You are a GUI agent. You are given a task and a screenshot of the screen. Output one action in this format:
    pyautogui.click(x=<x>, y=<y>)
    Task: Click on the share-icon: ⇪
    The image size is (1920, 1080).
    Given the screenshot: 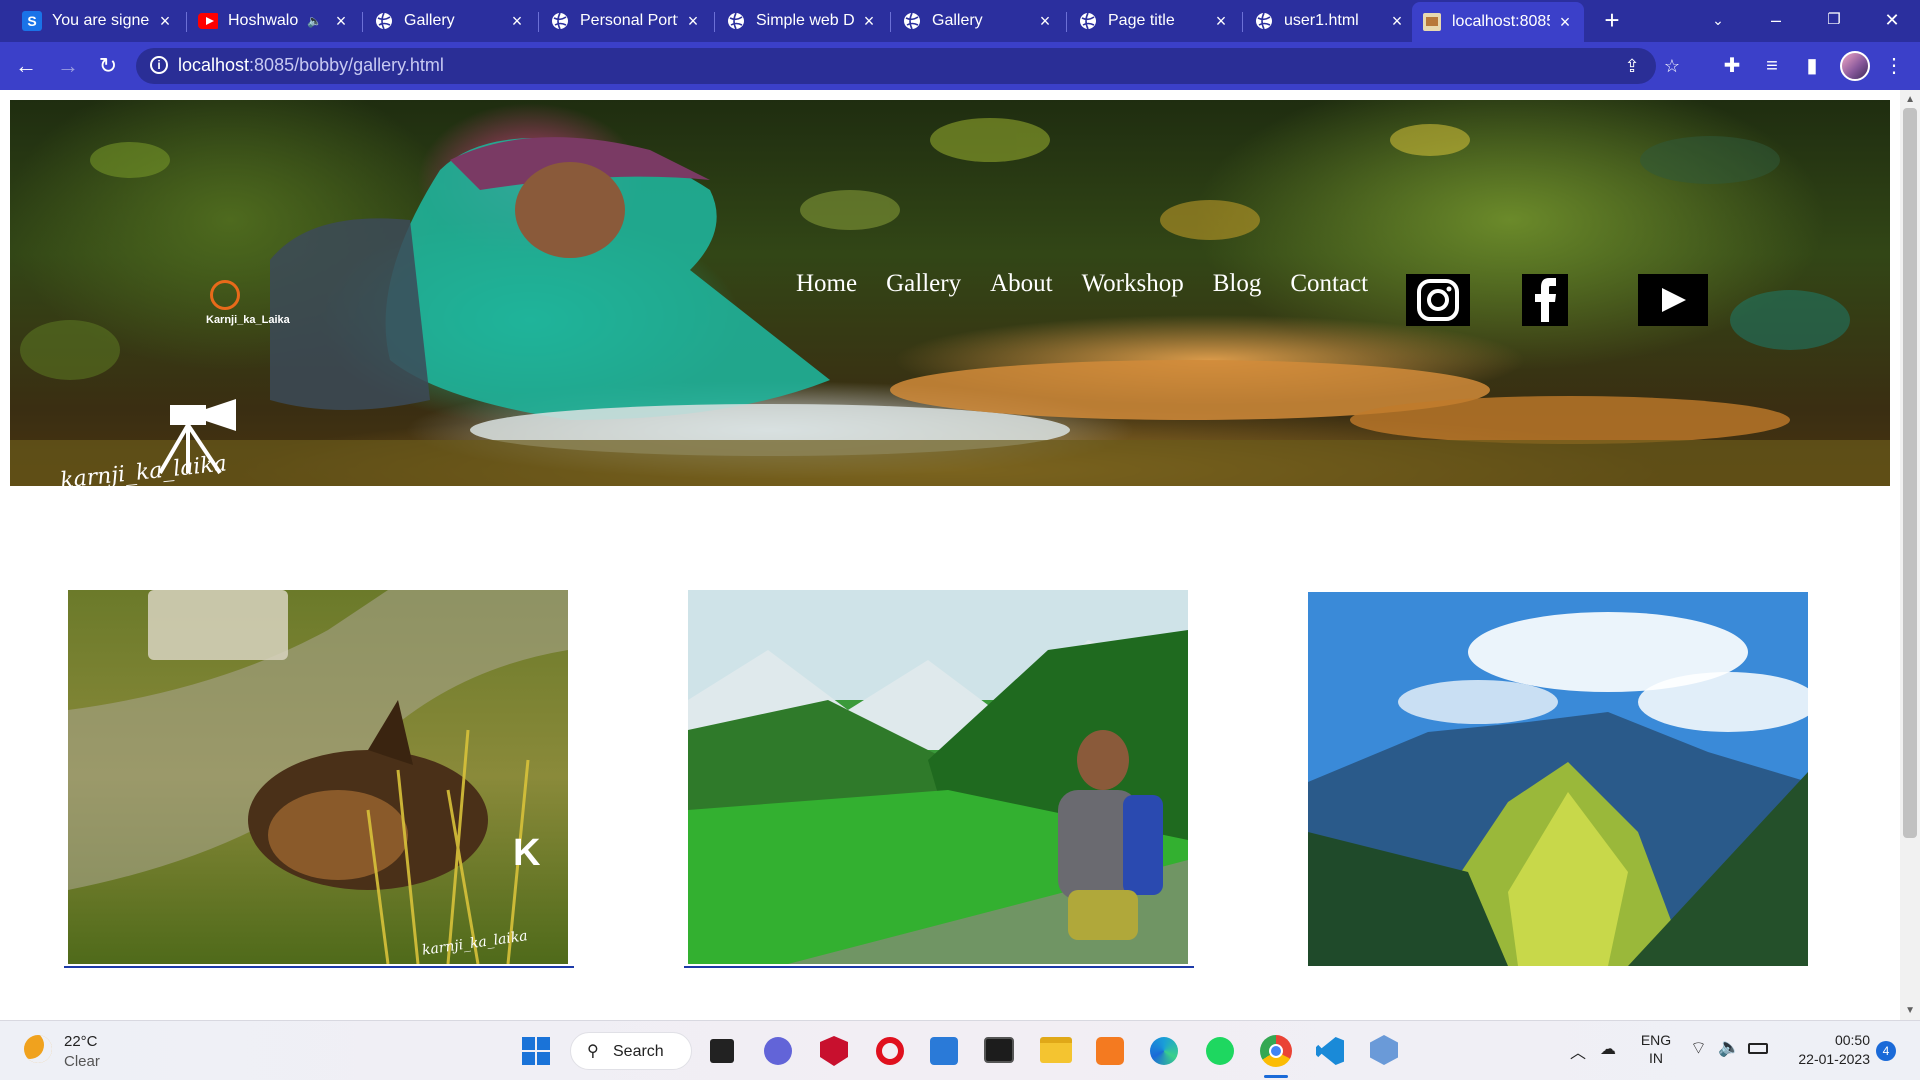 What is the action you would take?
    pyautogui.click(x=1632, y=66)
    